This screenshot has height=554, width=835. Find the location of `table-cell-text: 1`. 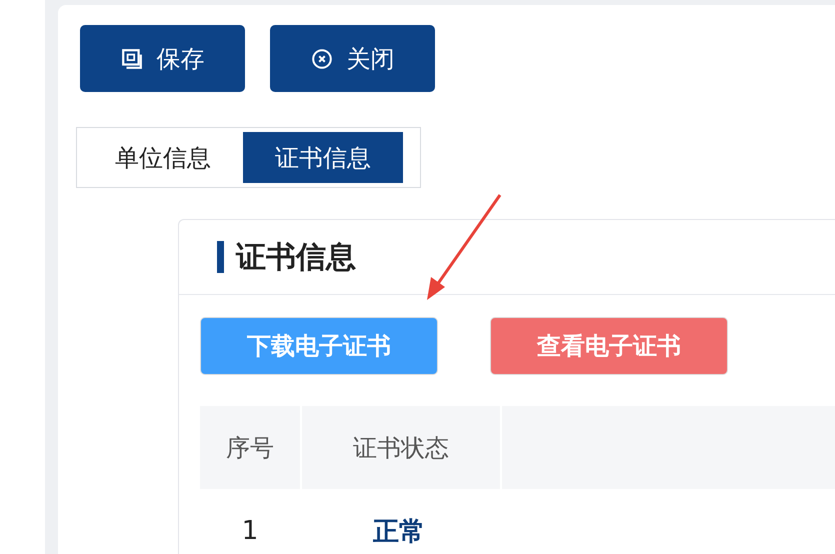

table-cell-text: 1 is located at coordinates (250, 531).